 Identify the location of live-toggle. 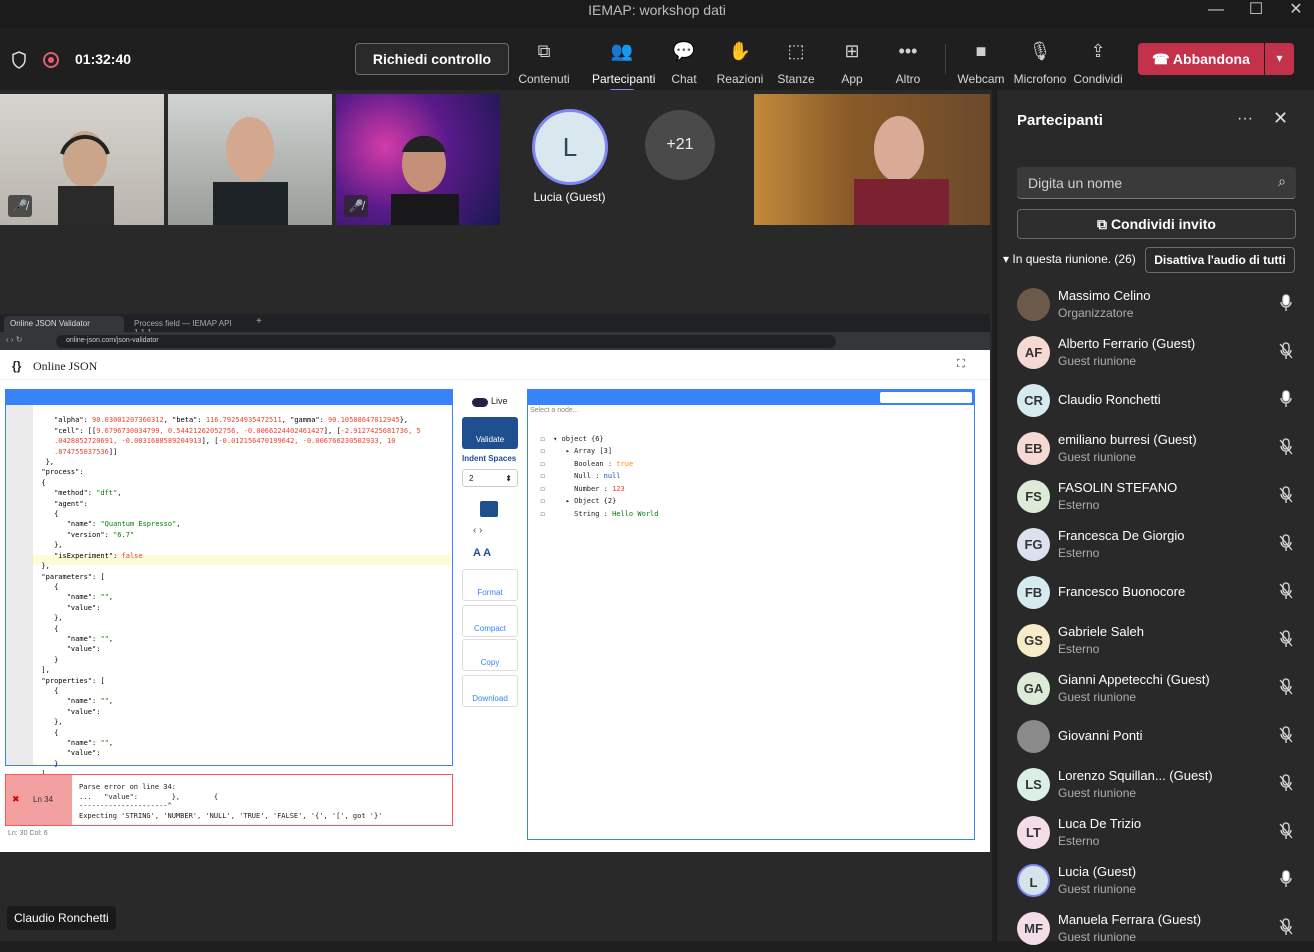
(480, 402).